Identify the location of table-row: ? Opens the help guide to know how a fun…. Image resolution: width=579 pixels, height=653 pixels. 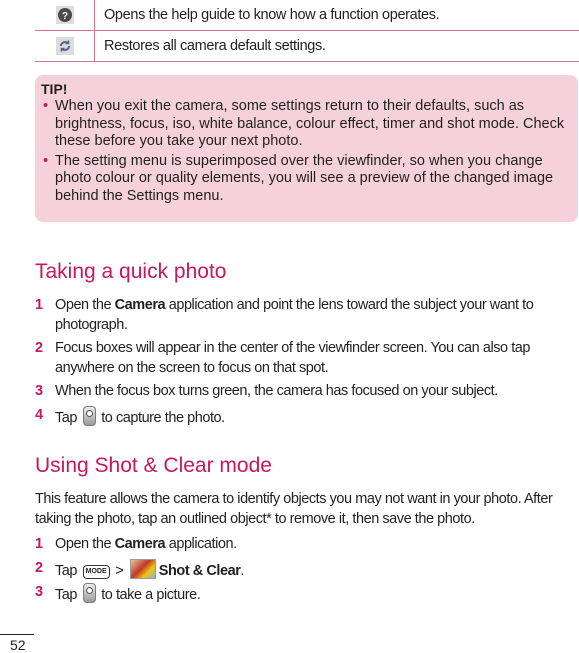
(307, 15).